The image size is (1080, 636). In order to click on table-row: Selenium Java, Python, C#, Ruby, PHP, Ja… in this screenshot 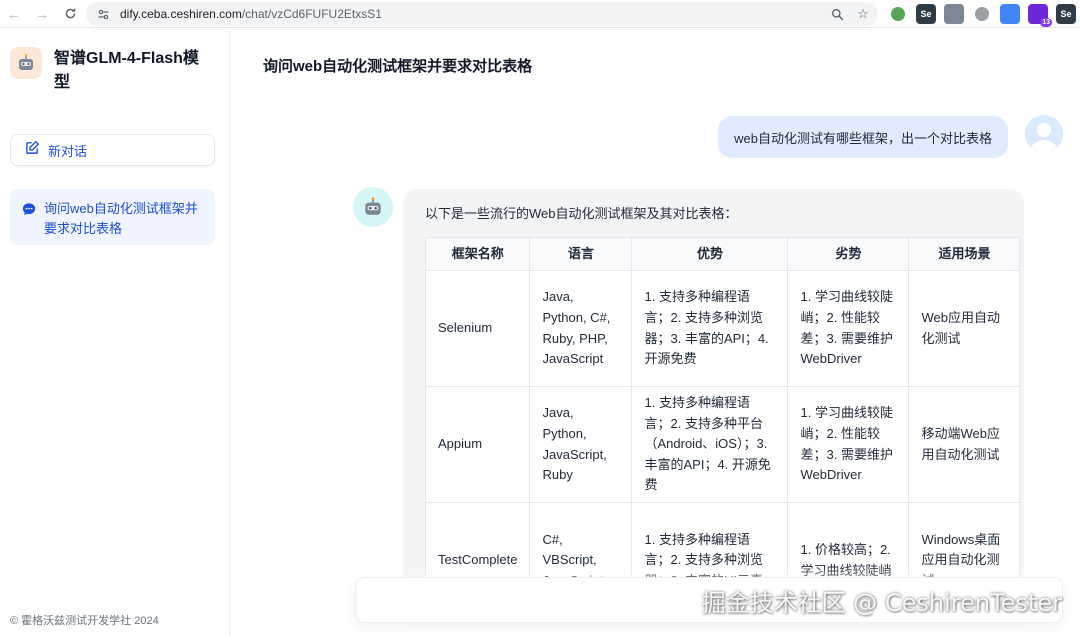, I will do `click(722, 328)`.